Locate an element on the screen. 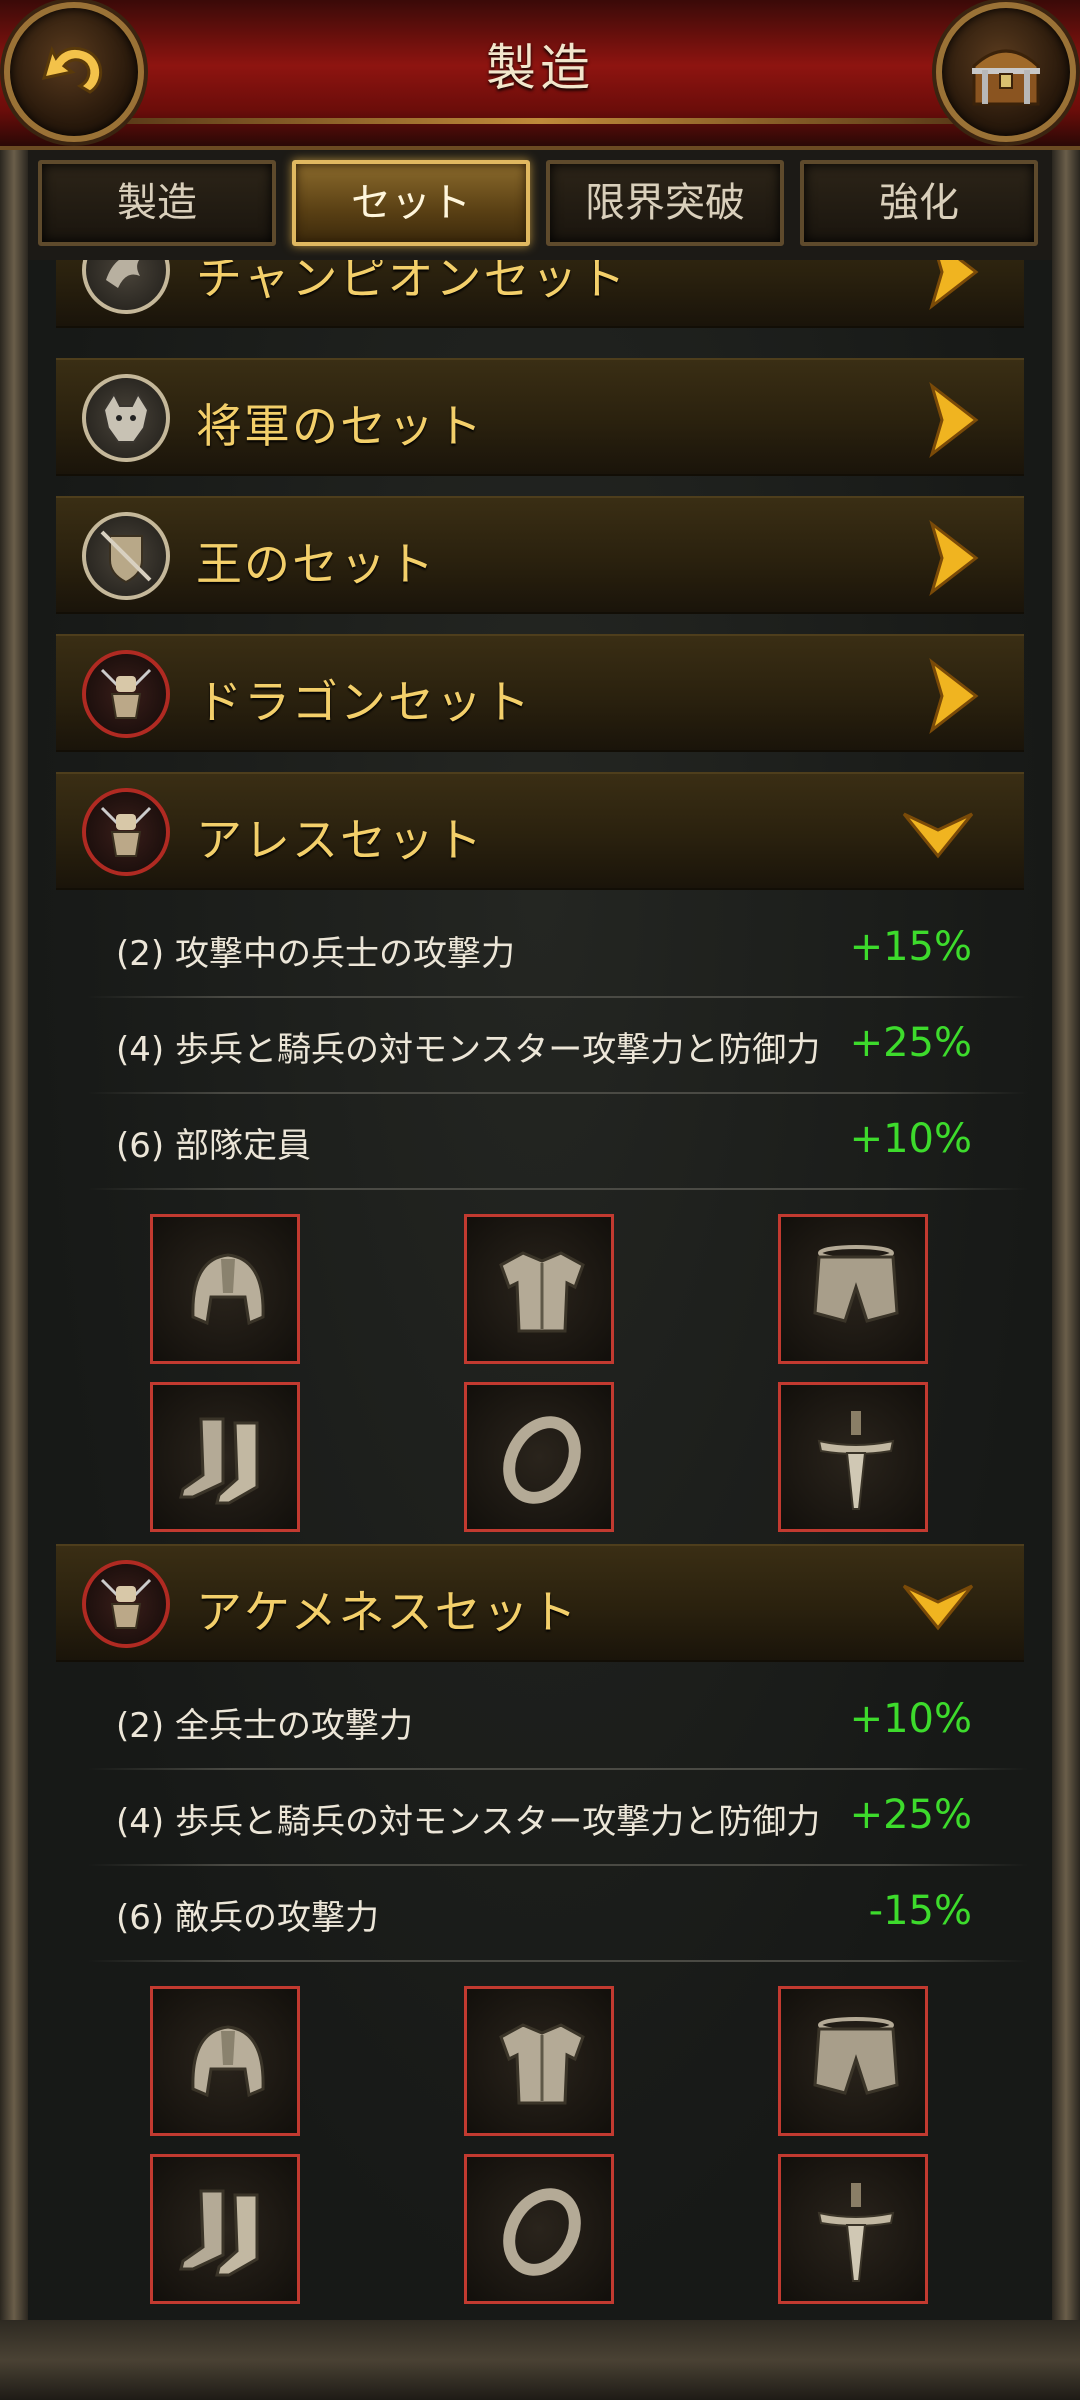 This screenshot has height=2400, width=1080. bonus-text: (6) 部隊定員 is located at coordinates (213, 1146).